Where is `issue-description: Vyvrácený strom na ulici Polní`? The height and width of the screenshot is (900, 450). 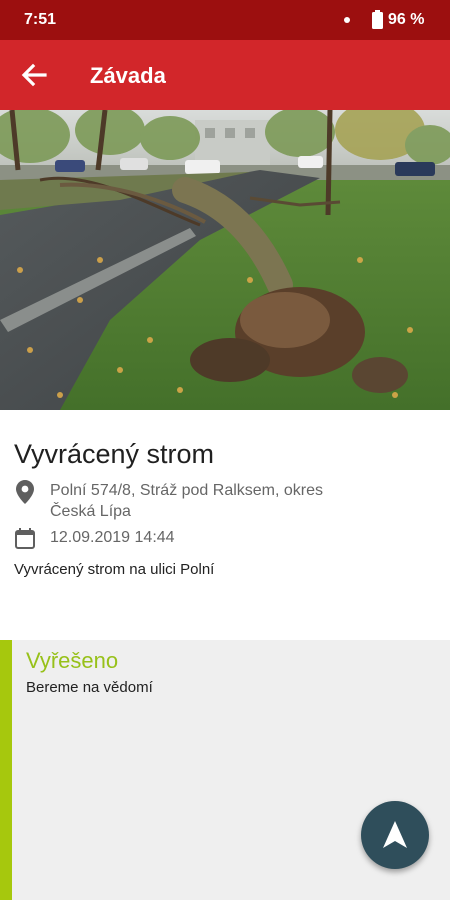
issue-description: Vyvrácený strom na ulici Polní is located at coordinates (114, 569).